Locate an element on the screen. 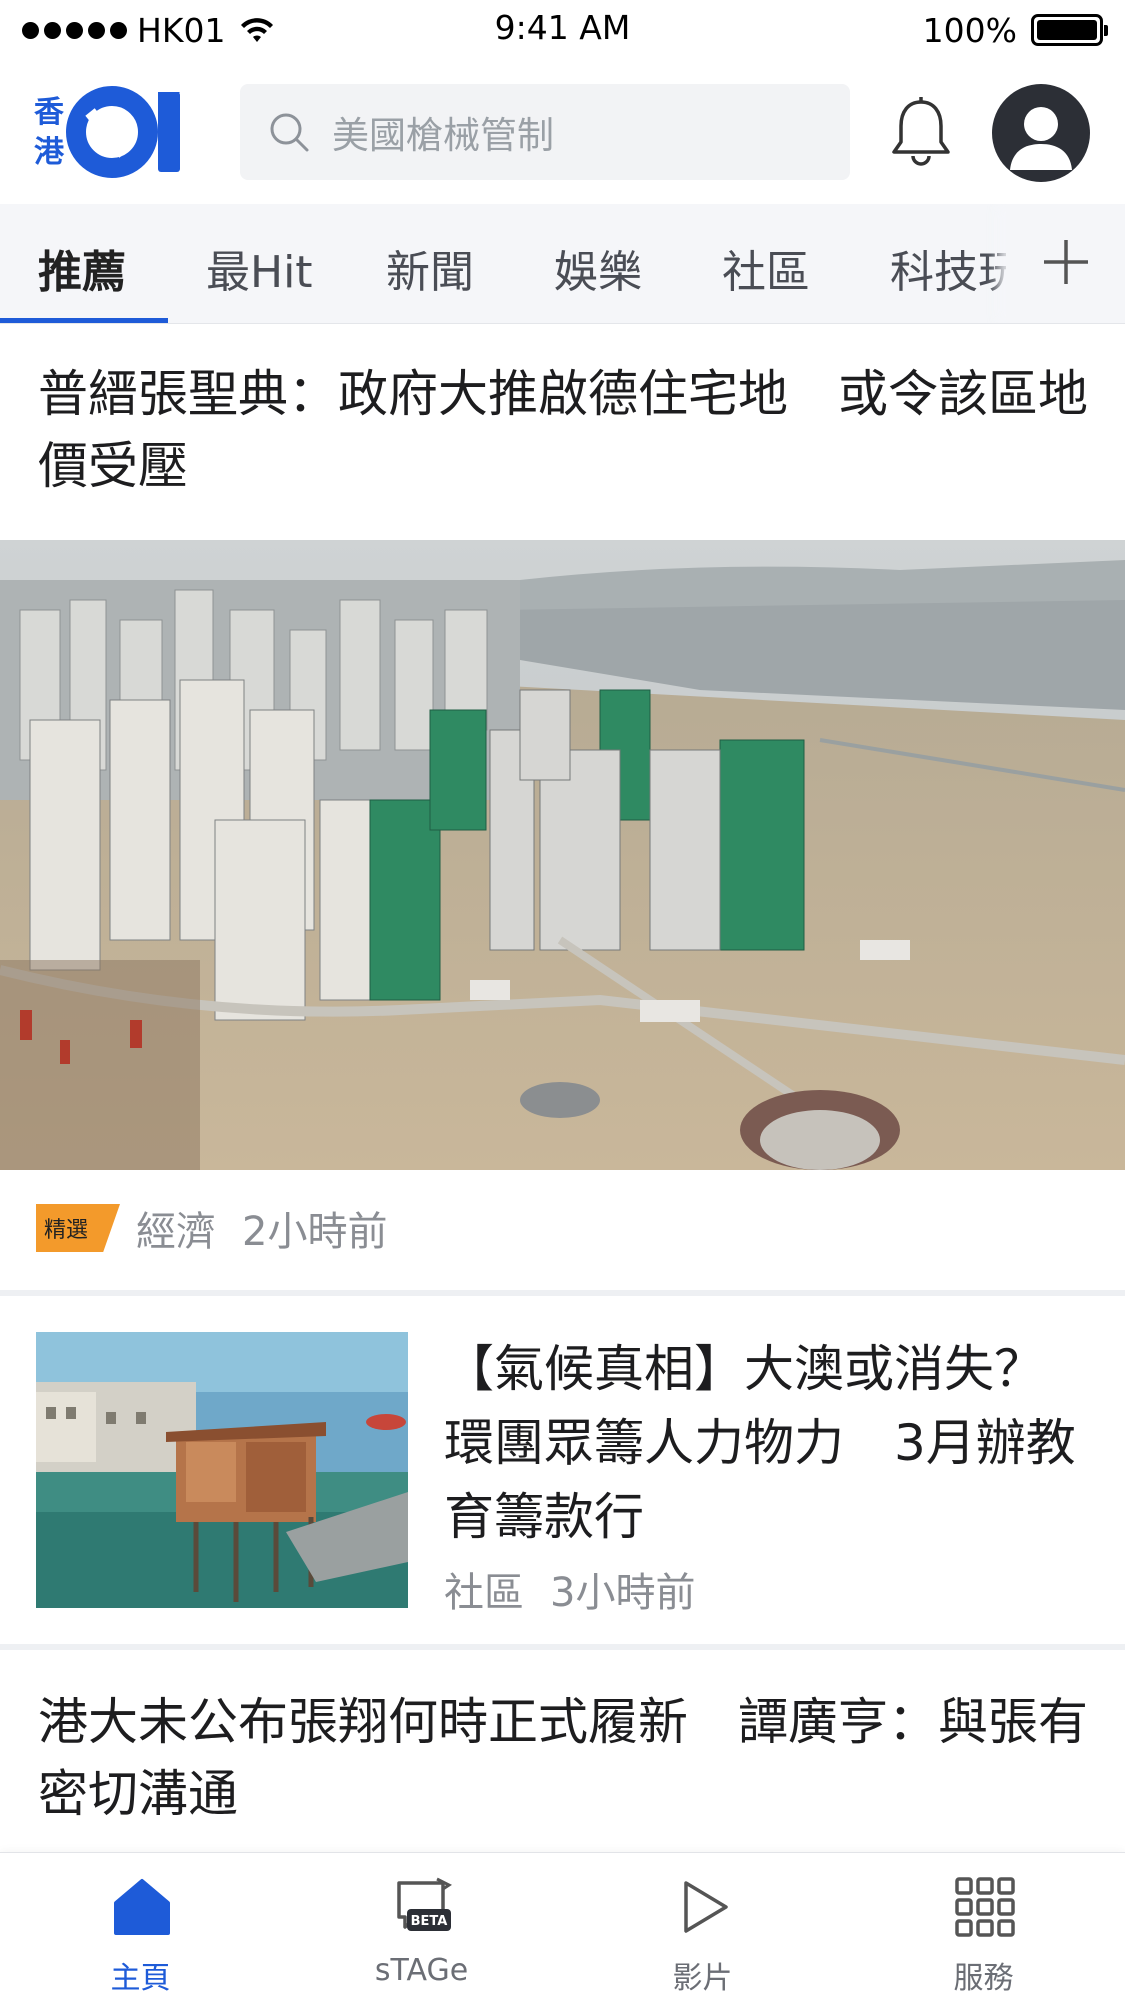  search-bar: 美國槍械管制 is located at coordinates (545, 132).